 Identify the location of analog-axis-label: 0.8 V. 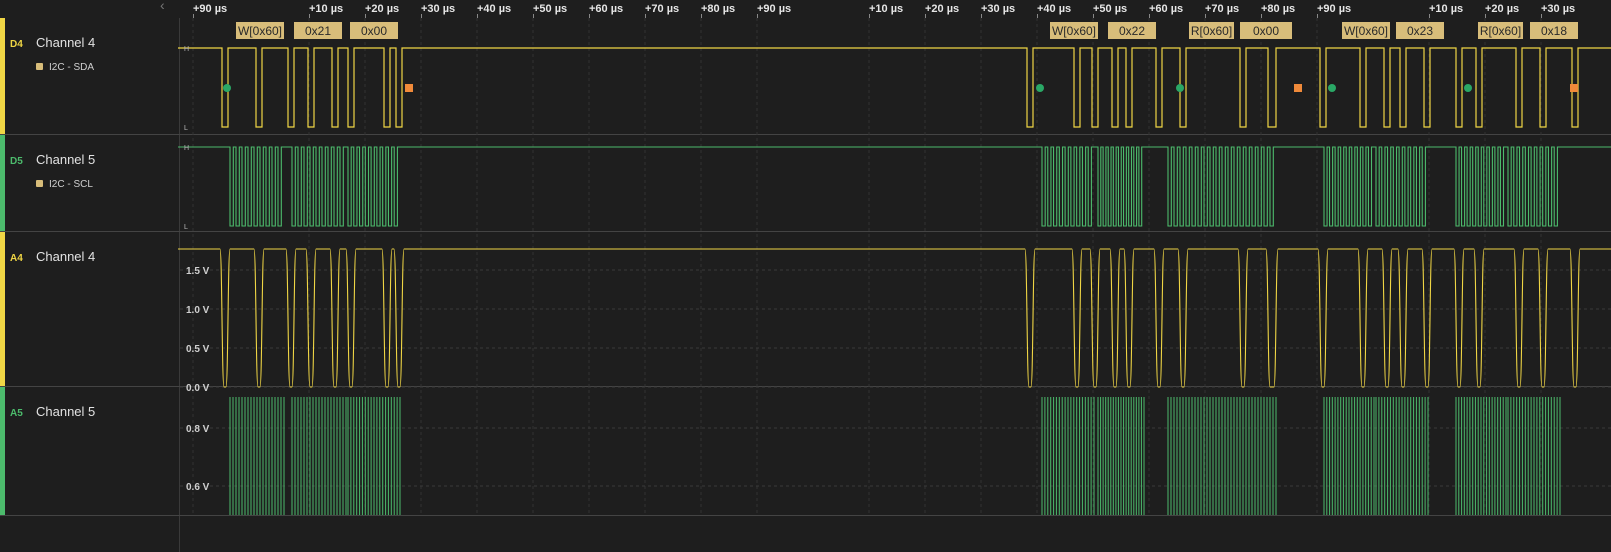
(198, 429).